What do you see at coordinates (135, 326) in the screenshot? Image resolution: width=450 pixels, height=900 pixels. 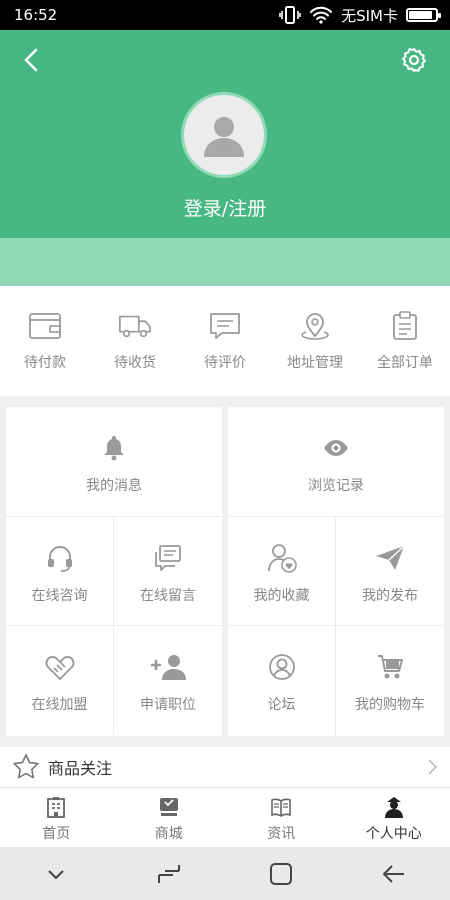 I see `truck-icon` at bounding box center [135, 326].